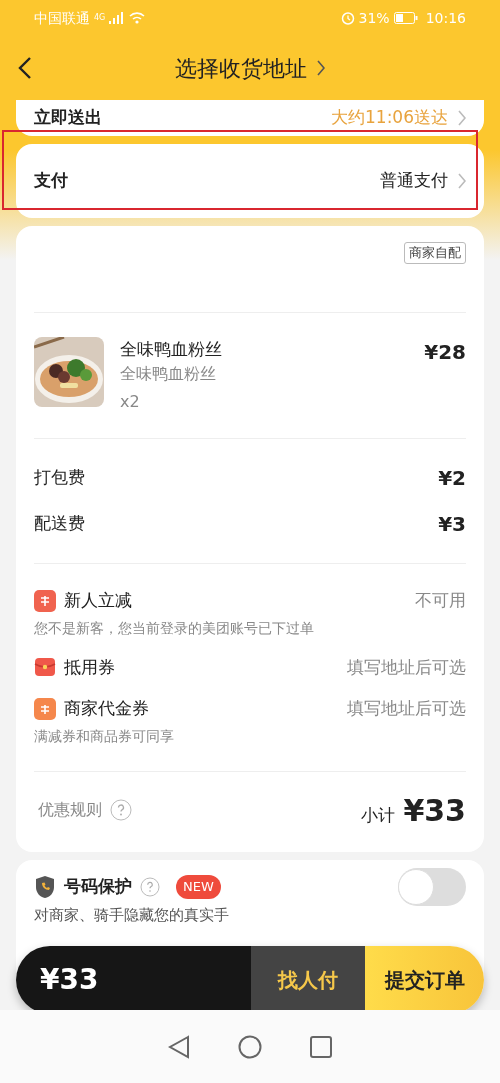 This screenshot has width=500, height=1083. What do you see at coordinates (98, 600) in the screenshot?
I see `discount-label: 新人立减` at bounding box center [98, 600].